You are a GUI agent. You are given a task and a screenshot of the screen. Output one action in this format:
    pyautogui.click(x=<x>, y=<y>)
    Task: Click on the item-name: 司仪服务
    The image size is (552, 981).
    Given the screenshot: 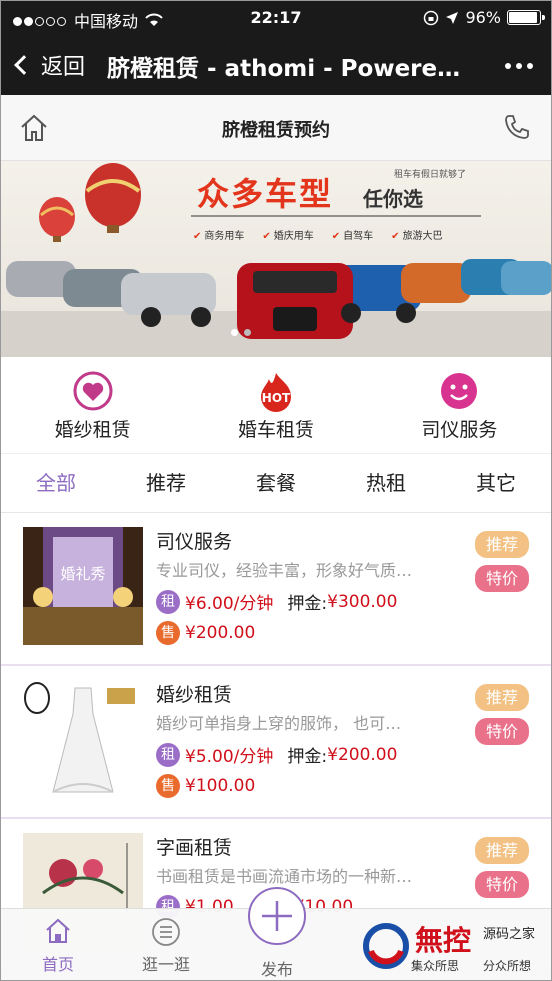 What is the action you would take?
    pyautogui.click(x=194, y=542)
    